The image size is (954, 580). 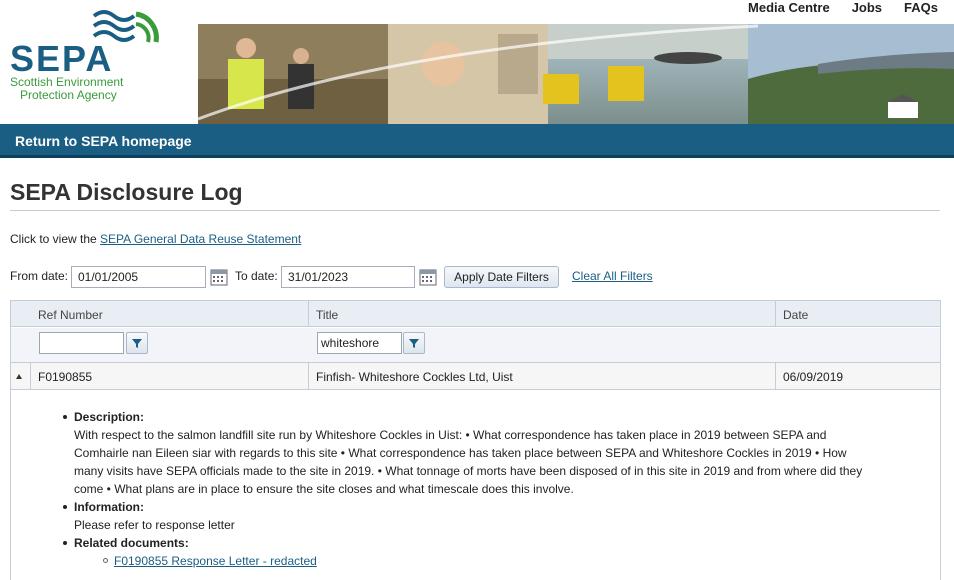 I want to click on to-date-label: To date:, so click(x=256, y=276).